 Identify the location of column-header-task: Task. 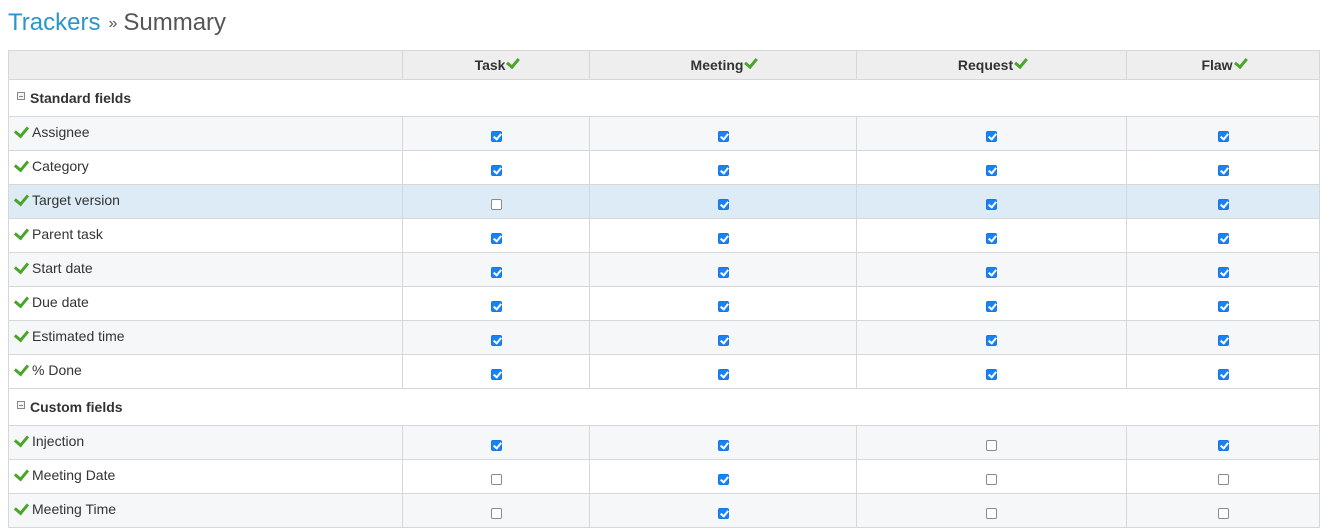
(496, 65).